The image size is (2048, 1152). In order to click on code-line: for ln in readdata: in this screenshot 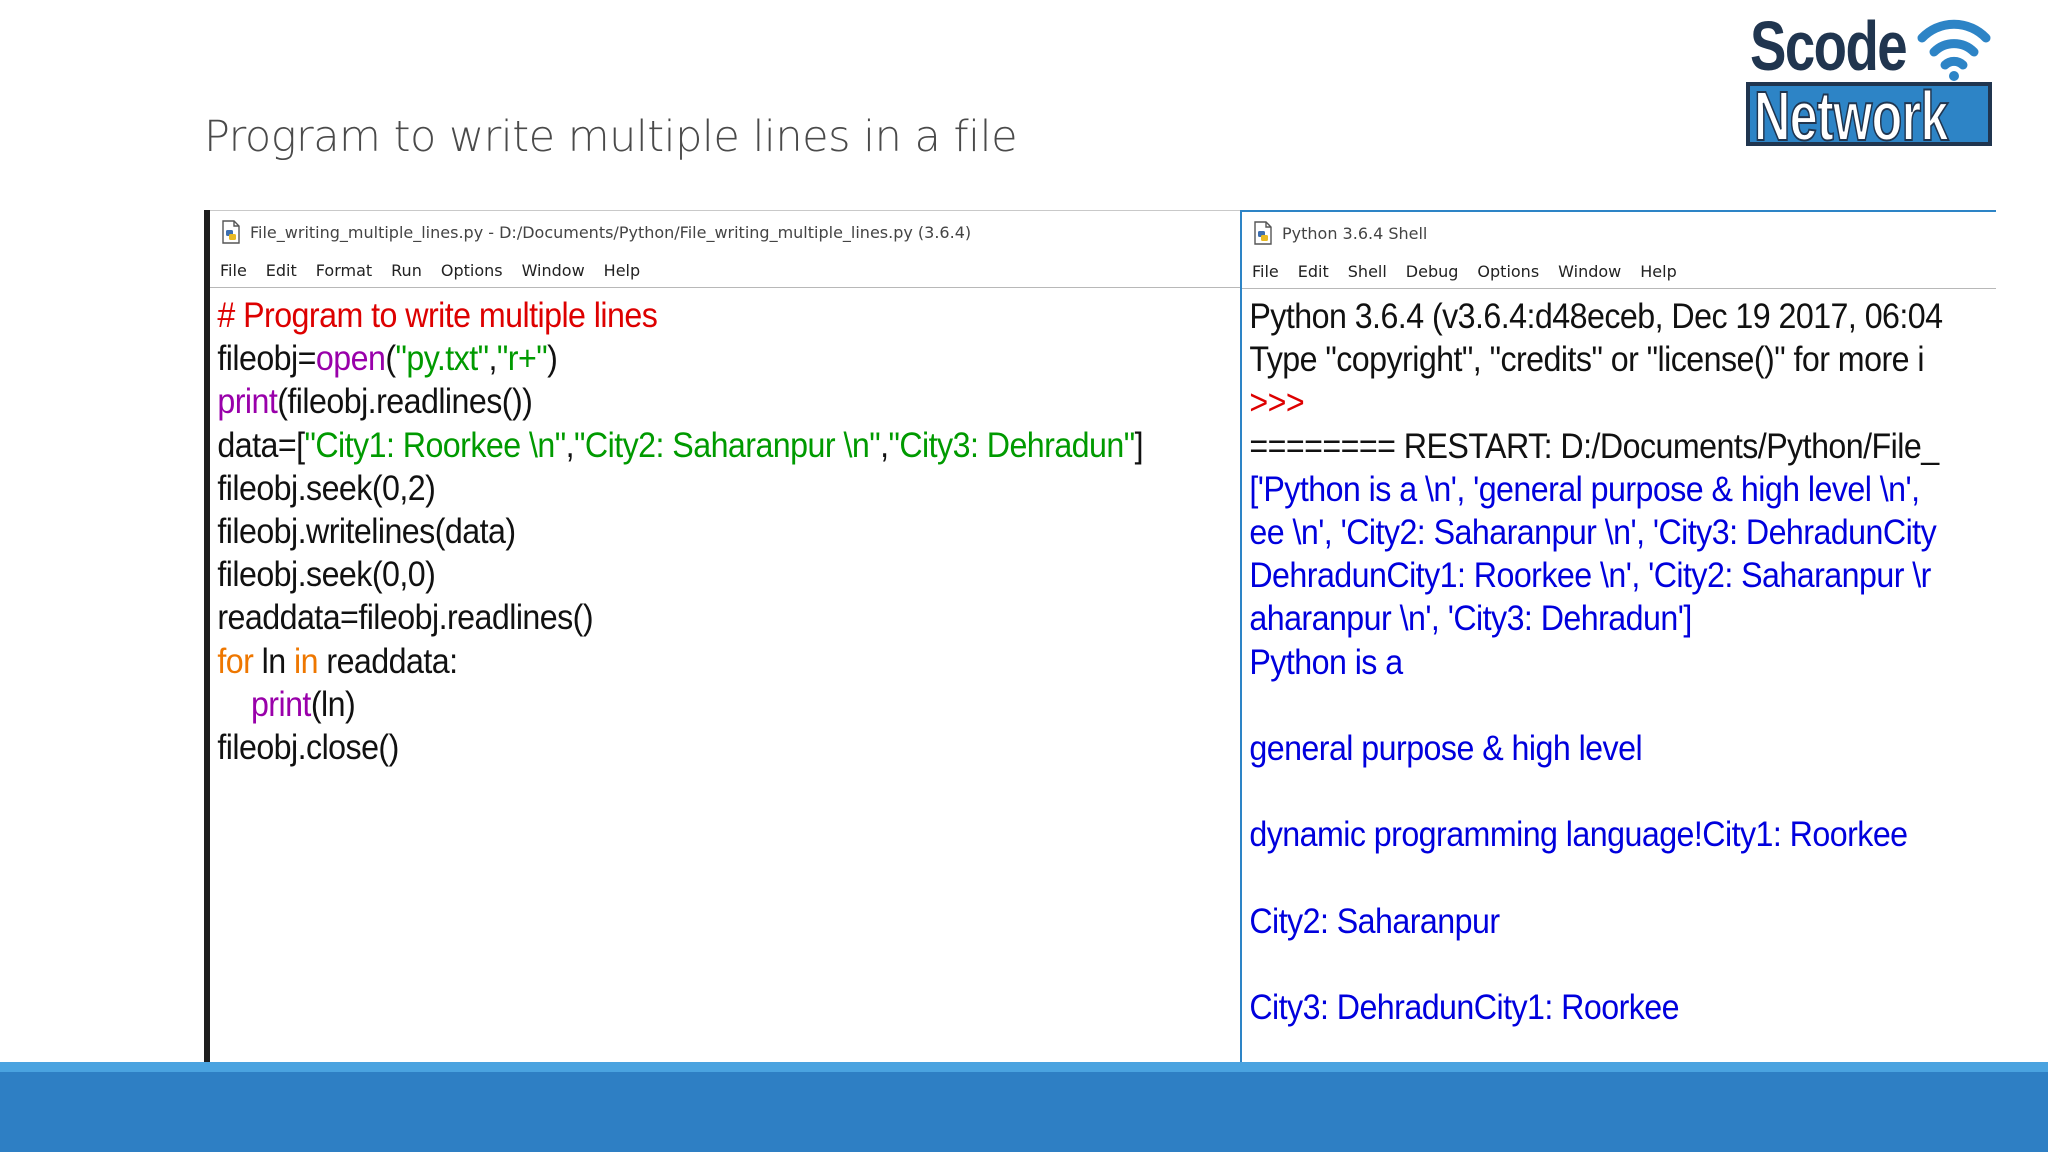, I will do `click(688, 661)`.